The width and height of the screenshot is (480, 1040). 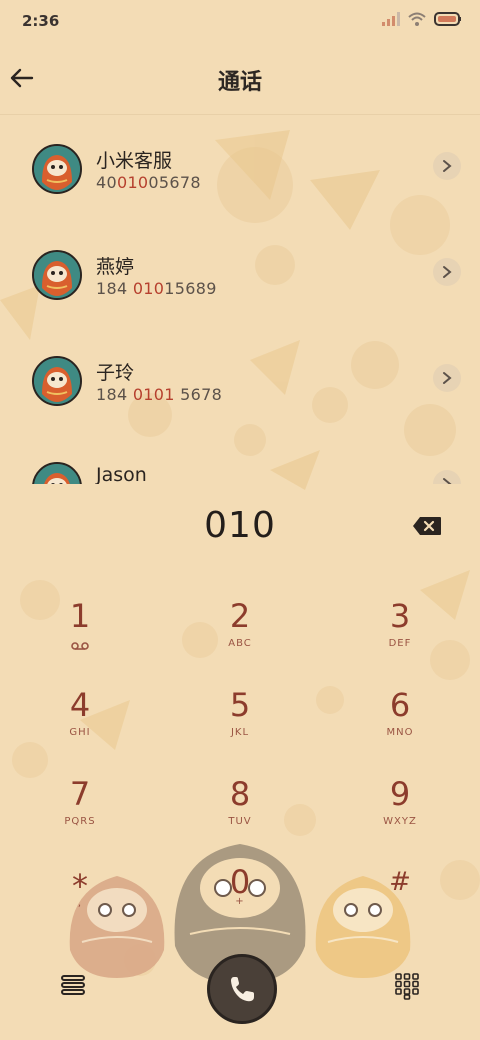 I want to click on key-digit: 3, so click(x=400, y=616).